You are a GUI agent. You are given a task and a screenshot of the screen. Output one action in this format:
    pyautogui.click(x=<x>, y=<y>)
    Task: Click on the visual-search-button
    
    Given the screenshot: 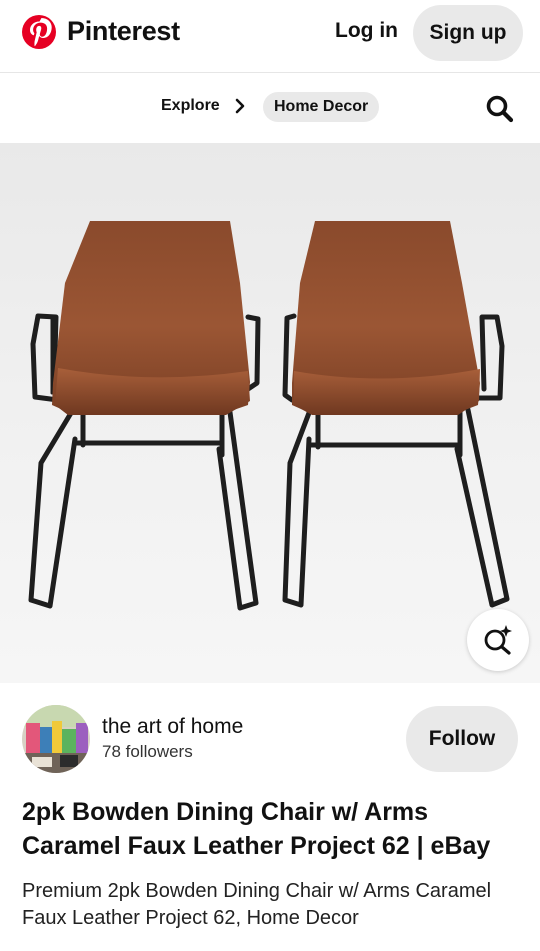 What is the action you would take?
    pyautogui.click(x=498, y=640)
    